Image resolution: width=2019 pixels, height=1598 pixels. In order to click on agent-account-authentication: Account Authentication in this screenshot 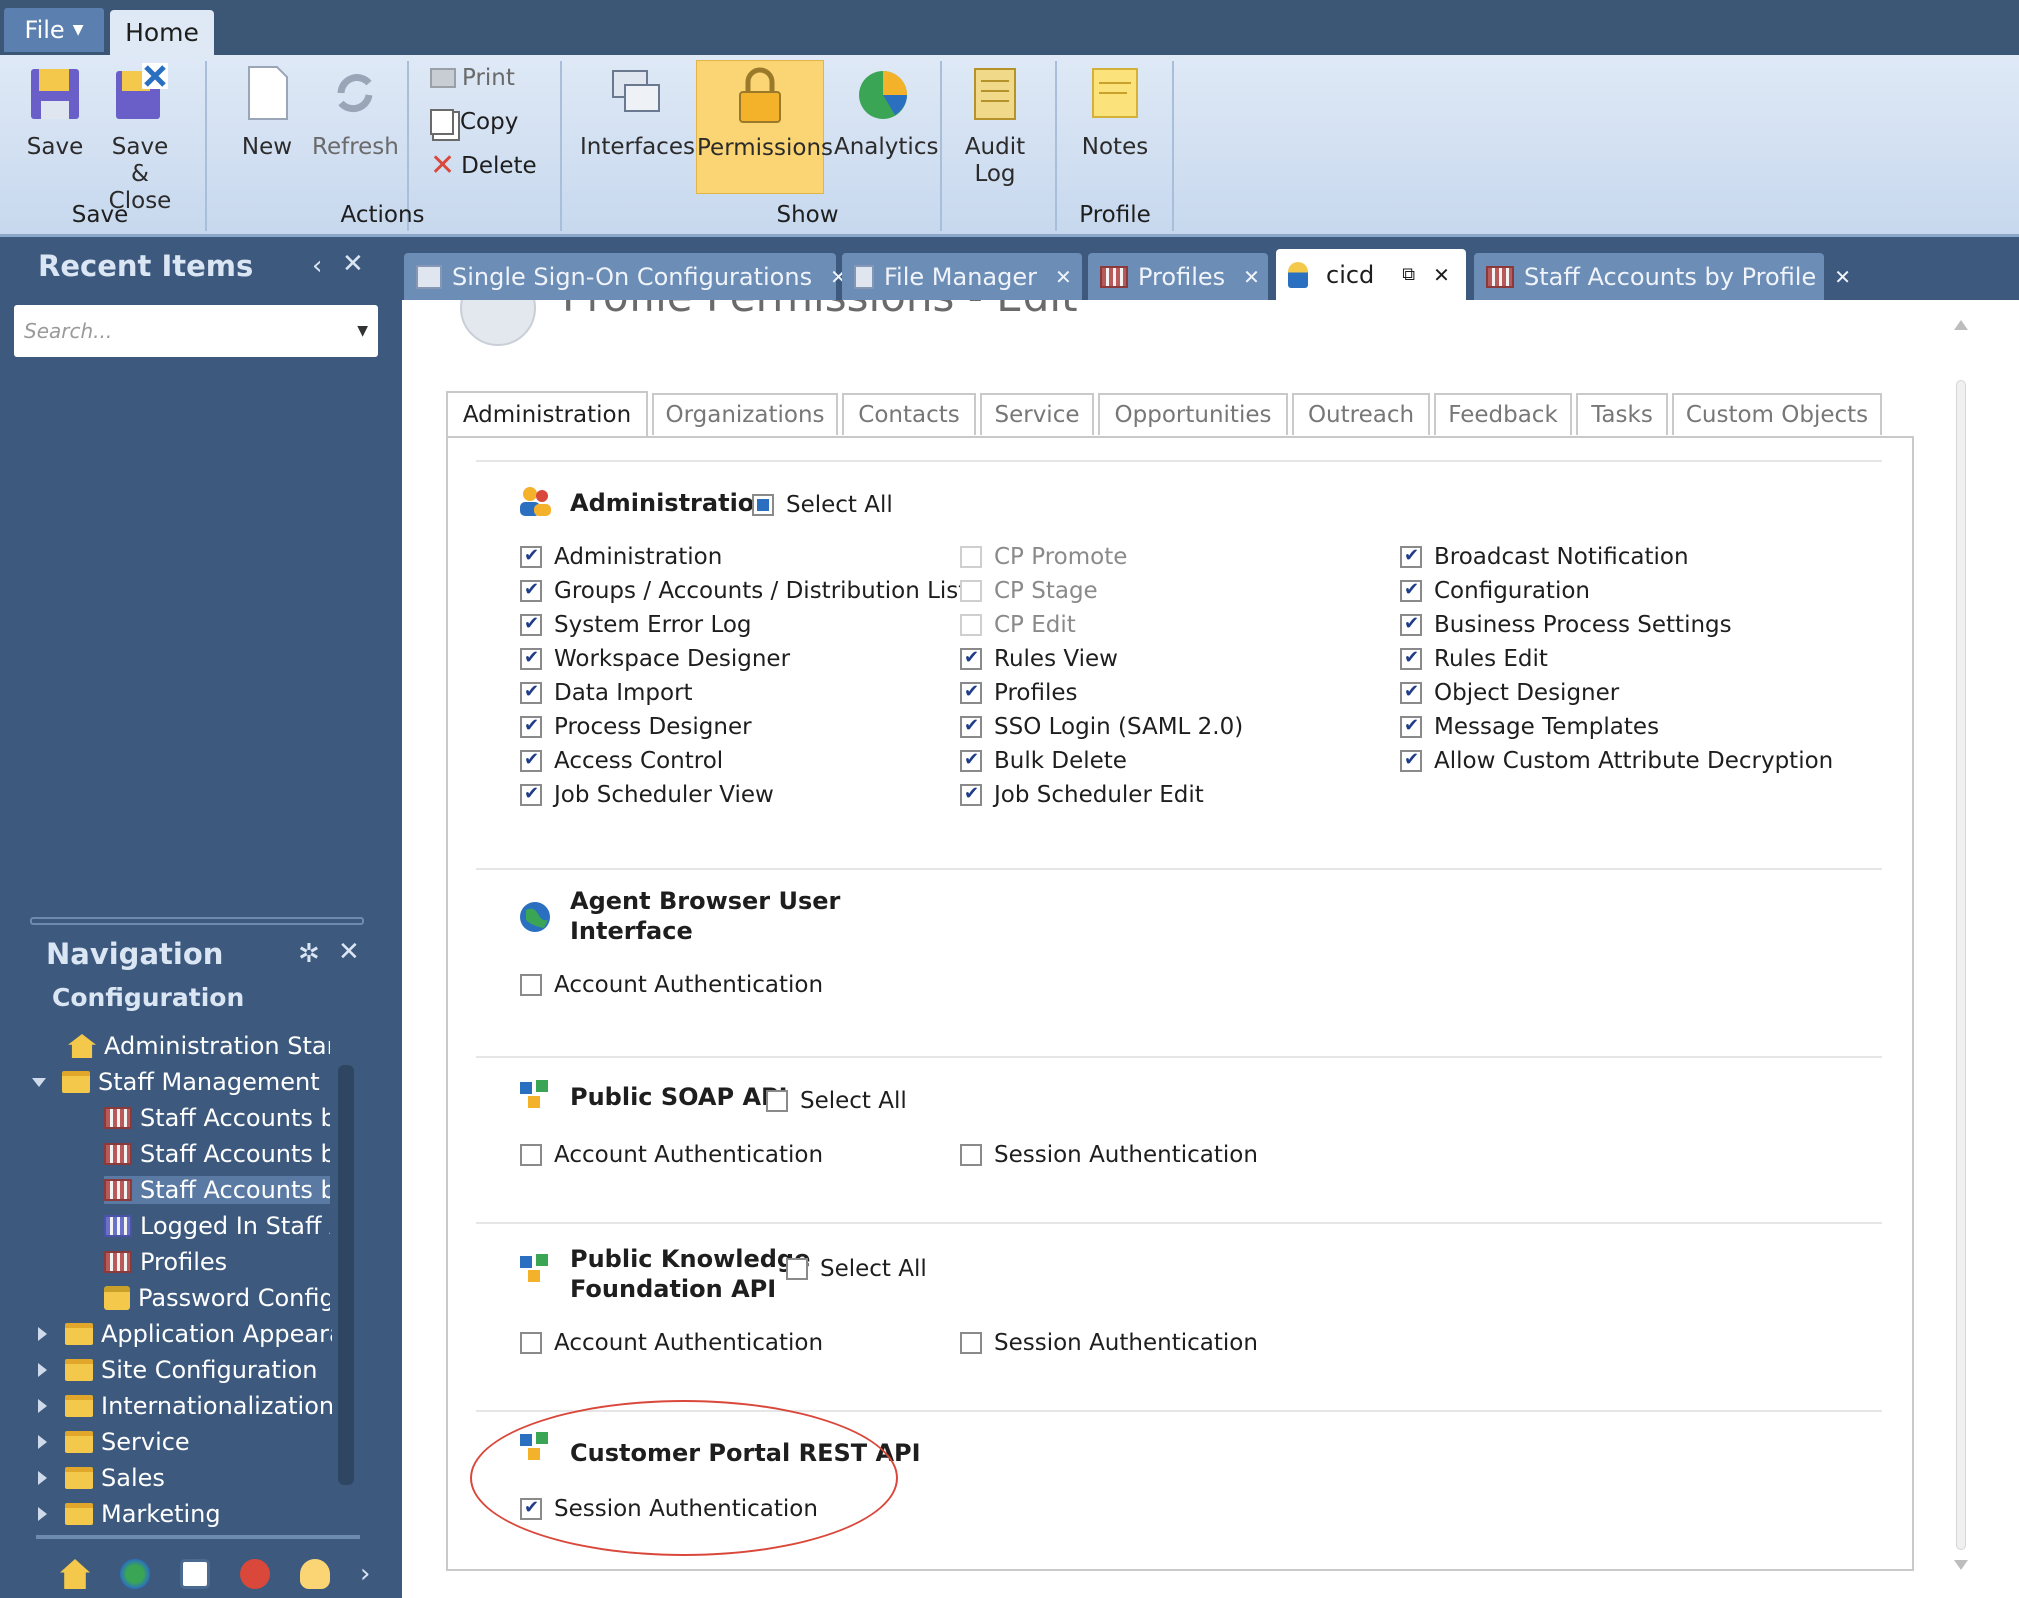, I will do `click(671, 985)`.